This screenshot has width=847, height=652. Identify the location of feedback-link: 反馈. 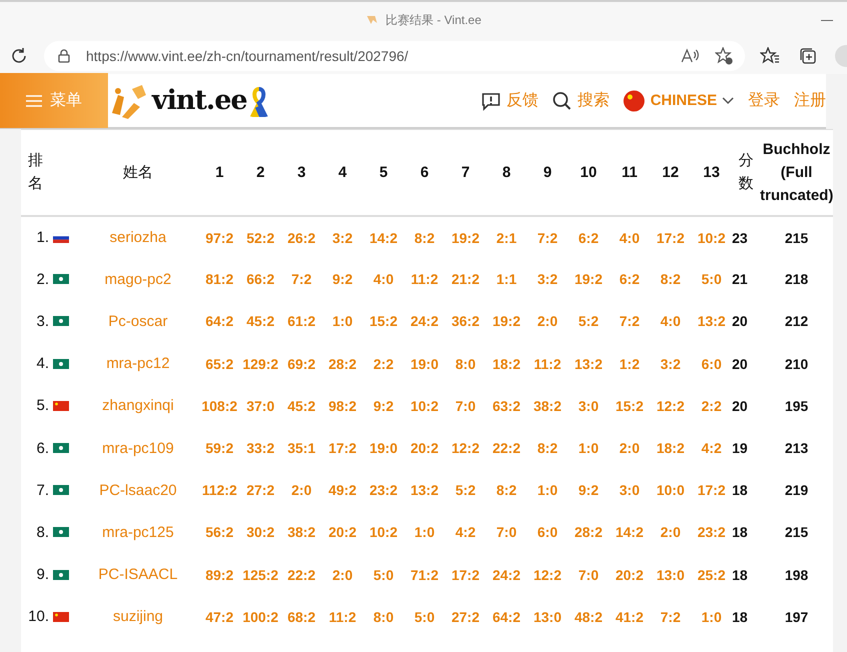
(509, 100).